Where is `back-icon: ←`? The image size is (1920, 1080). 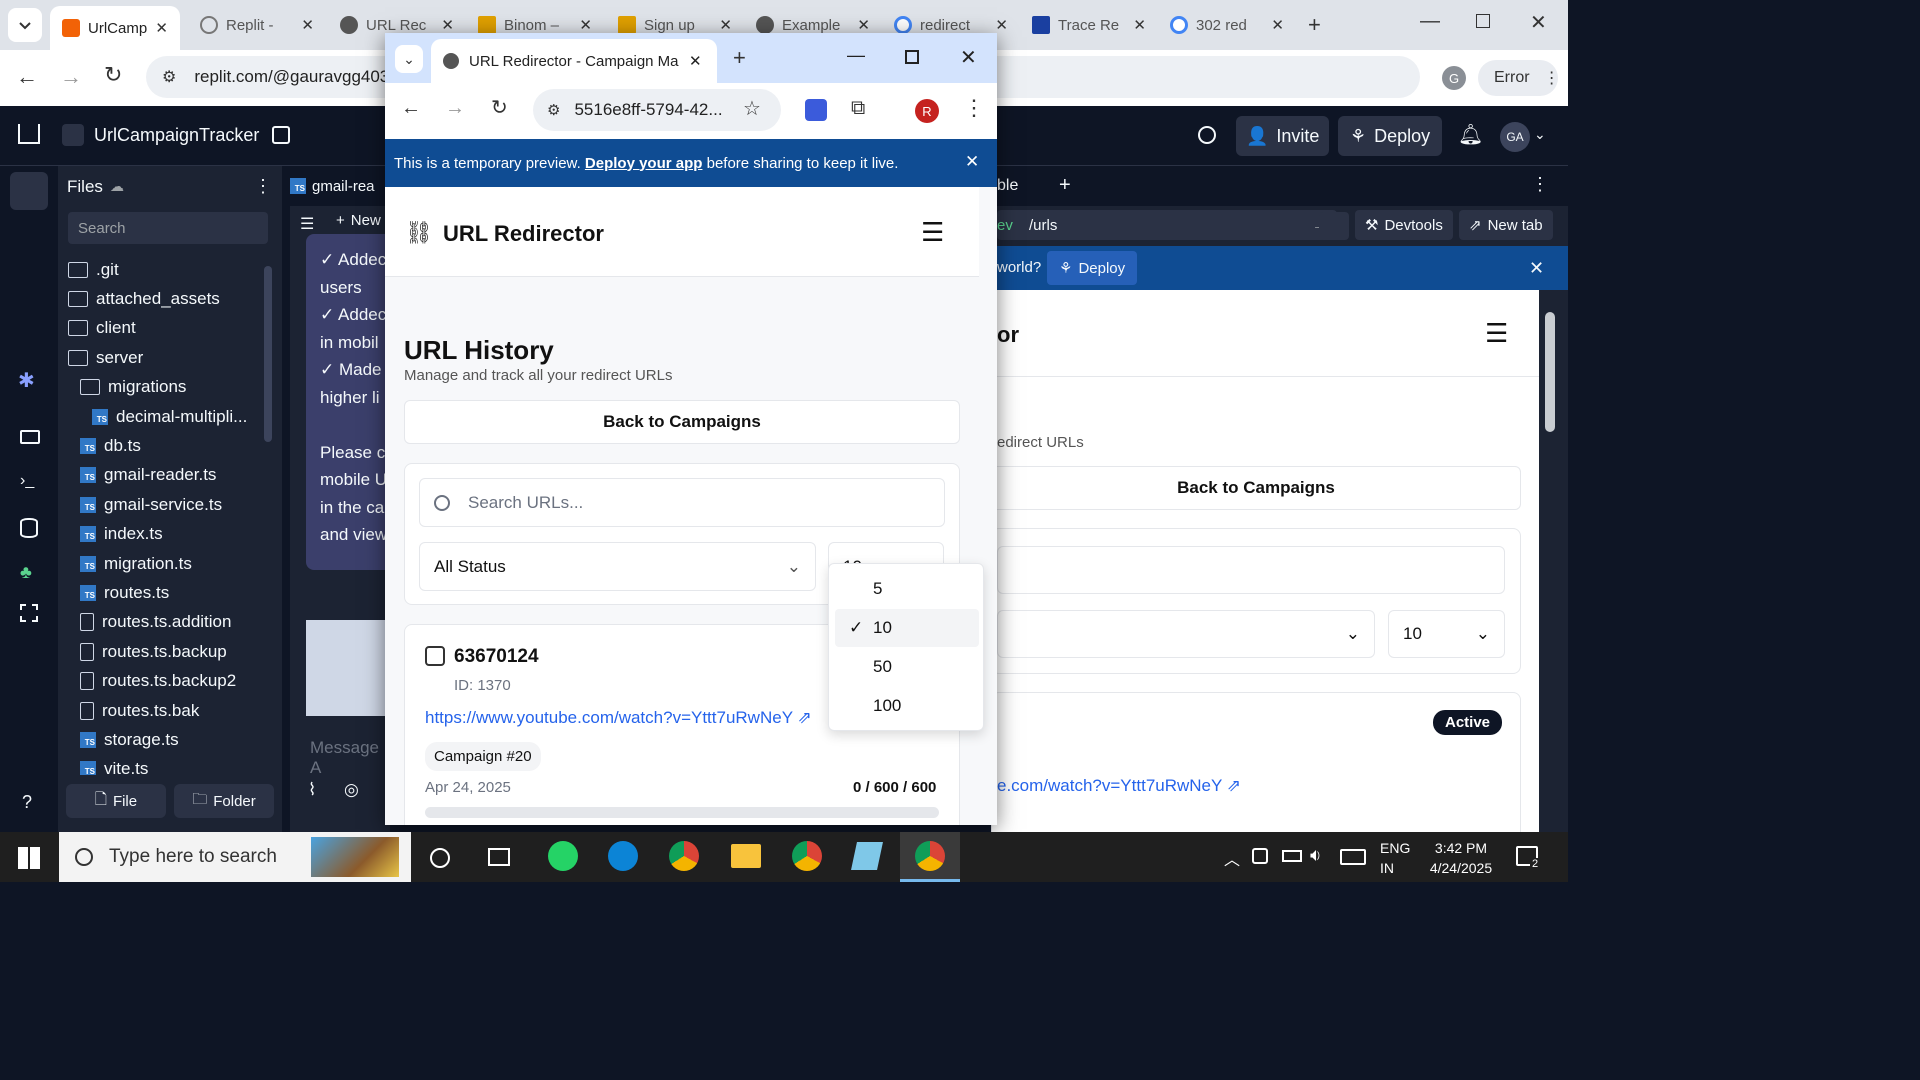
back-icon: ← is located at coordinates (411, 108).